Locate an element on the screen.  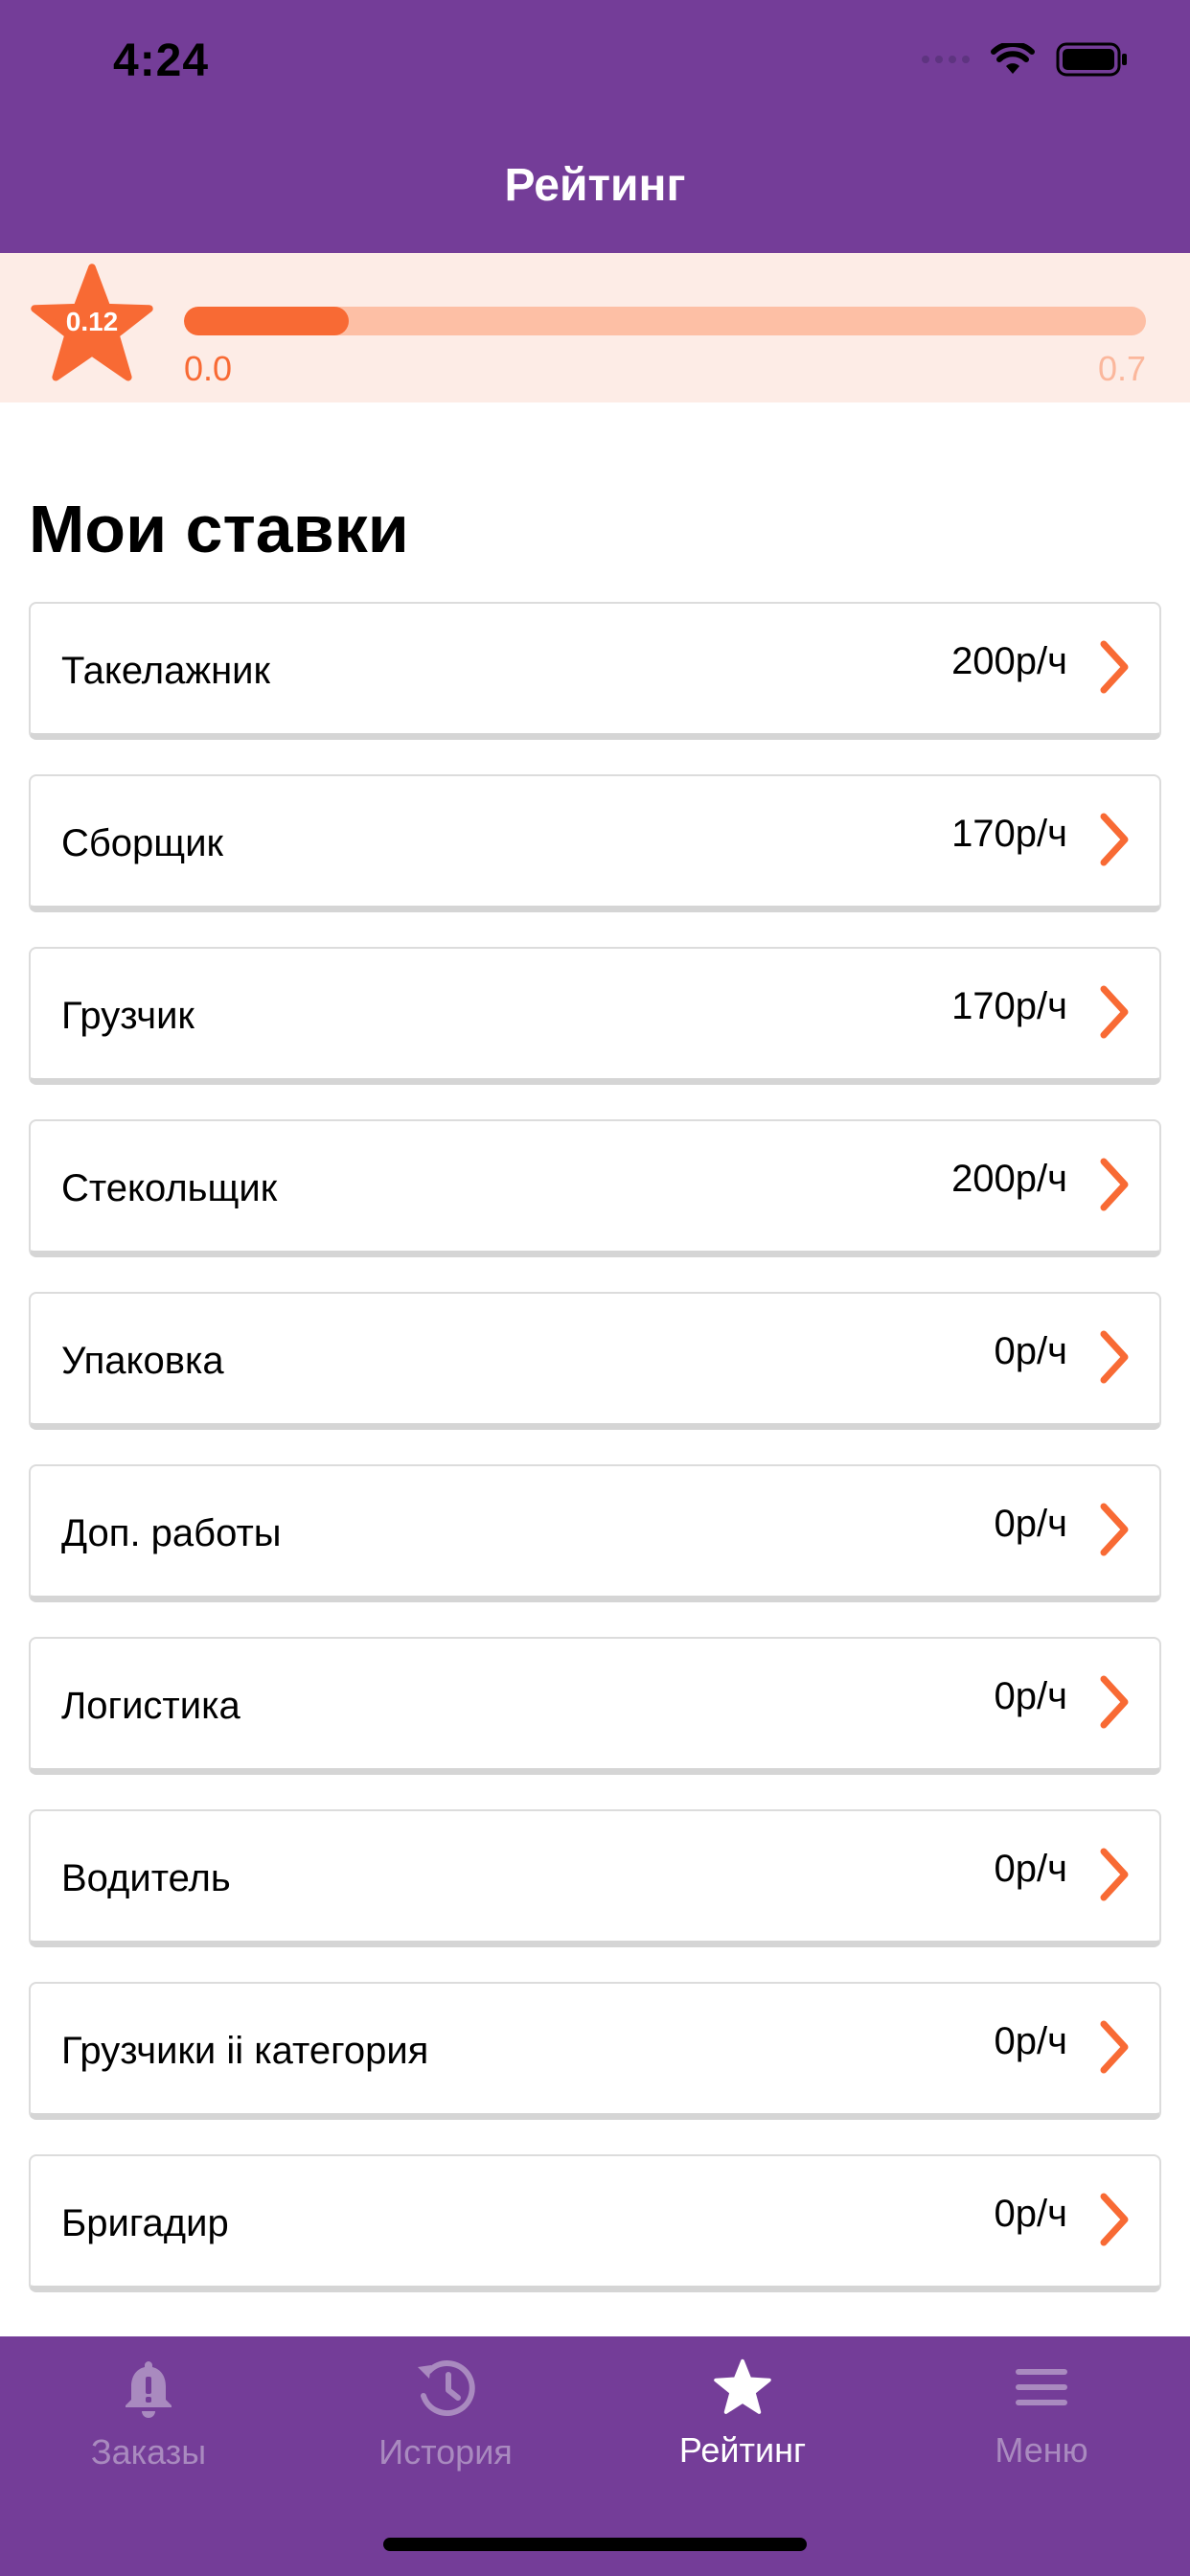
rate-name: Логистика is located at coordinates (151, 1706).